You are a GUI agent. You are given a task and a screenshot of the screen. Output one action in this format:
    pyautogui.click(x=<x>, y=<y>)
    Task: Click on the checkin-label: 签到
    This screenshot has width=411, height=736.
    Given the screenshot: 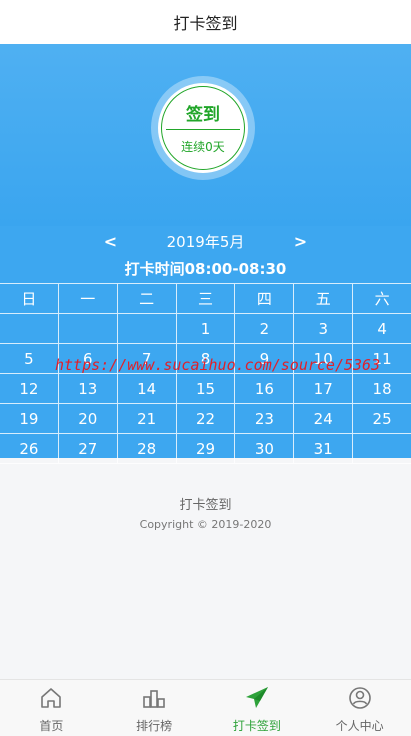 What is the action you would take?
    pyautogui.click(x=203, y=115)
    